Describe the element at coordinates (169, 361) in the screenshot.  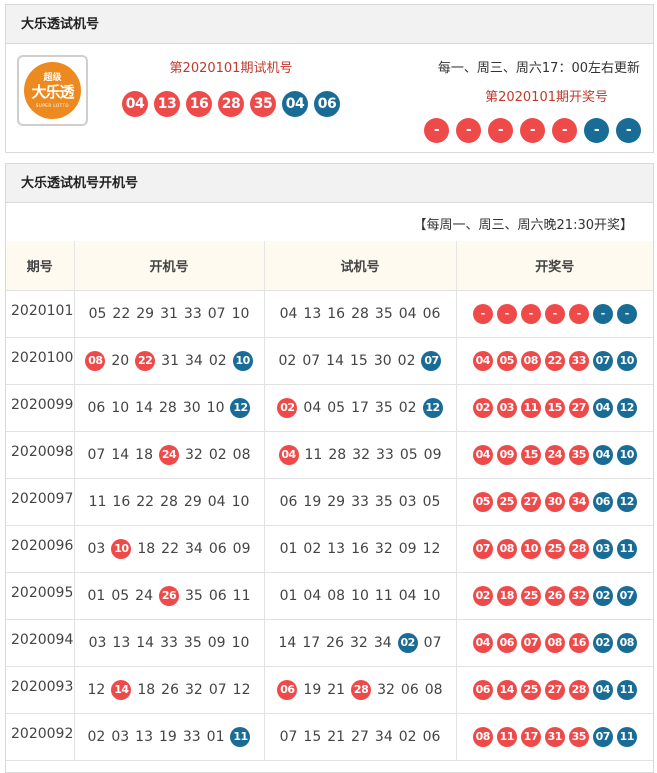
I see `open-number-cell: 08 20 22 31 34 02 10` at that location.